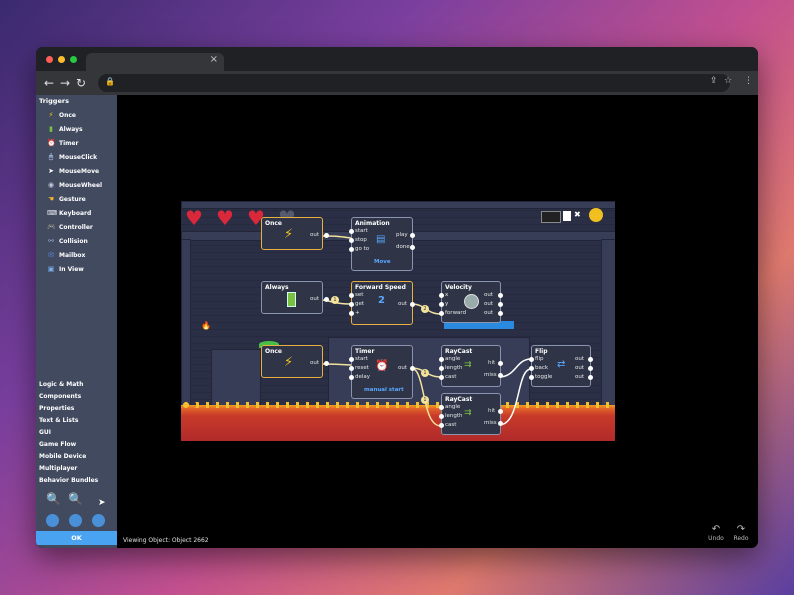 Image resolution: width=794 pixels, height=595 pixels. I want to click on undo-button: ↶ Undo, so click(716, 534).